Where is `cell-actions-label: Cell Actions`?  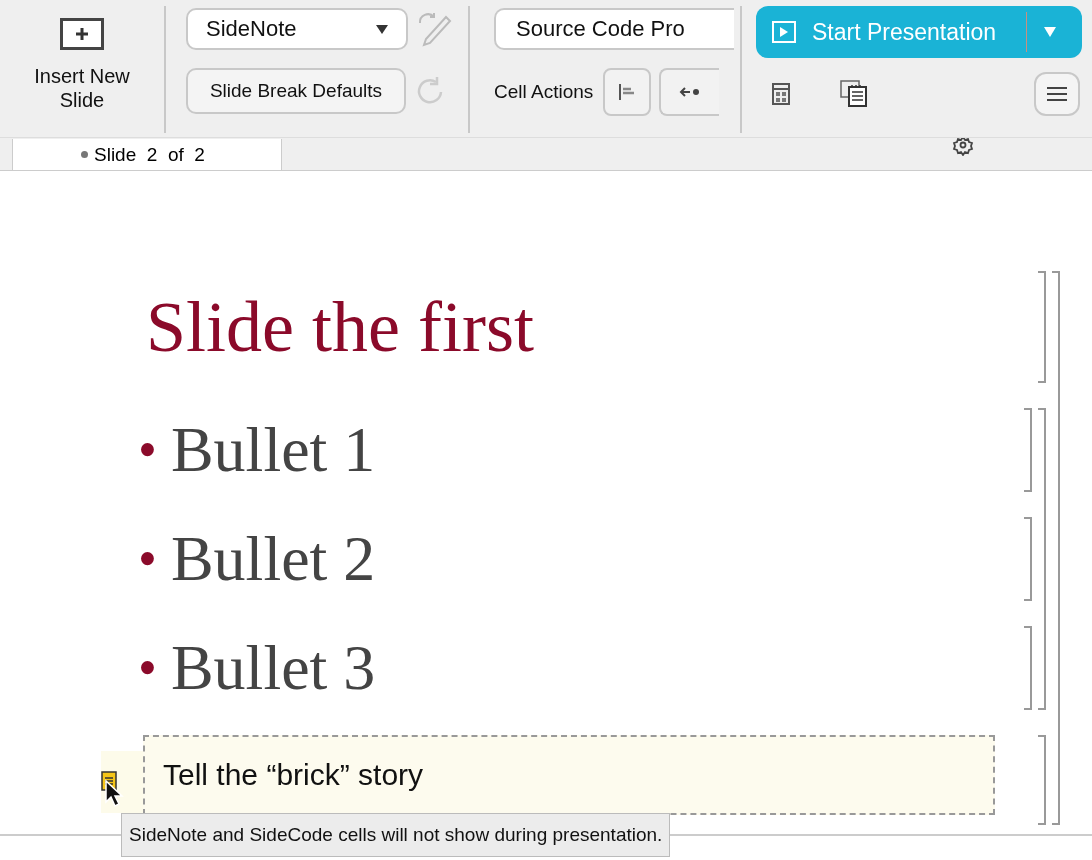
cell-actions-label: Cell Actions is located at coordinates (544, 92).